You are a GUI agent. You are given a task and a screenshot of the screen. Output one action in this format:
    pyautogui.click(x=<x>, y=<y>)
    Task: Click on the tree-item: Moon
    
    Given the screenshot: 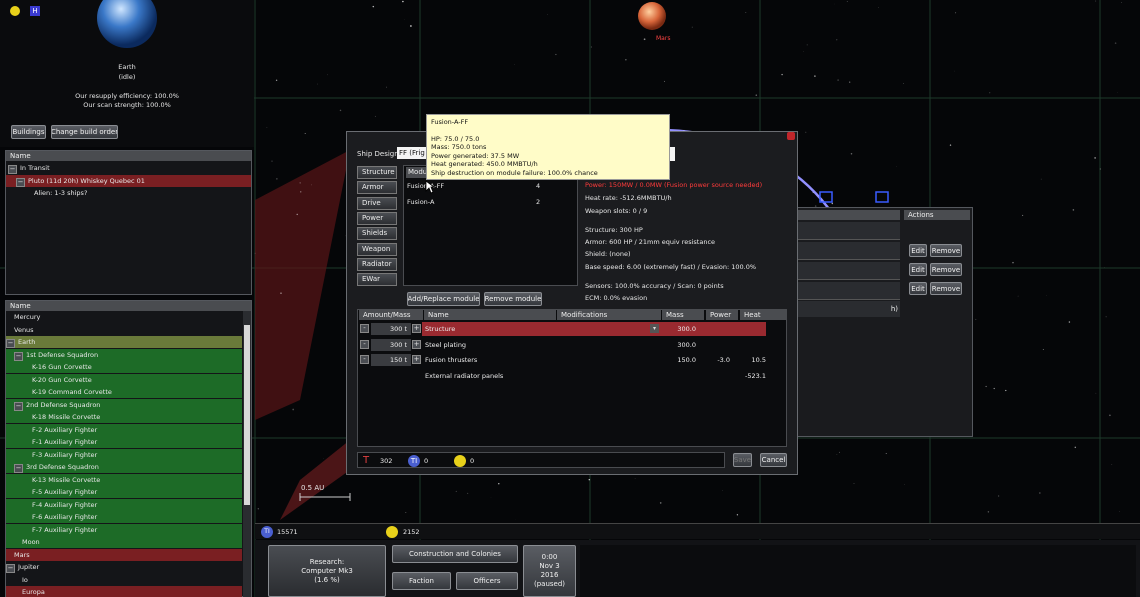 What is the action you would take?
    pyautogui.click(x=124, y=542)
    